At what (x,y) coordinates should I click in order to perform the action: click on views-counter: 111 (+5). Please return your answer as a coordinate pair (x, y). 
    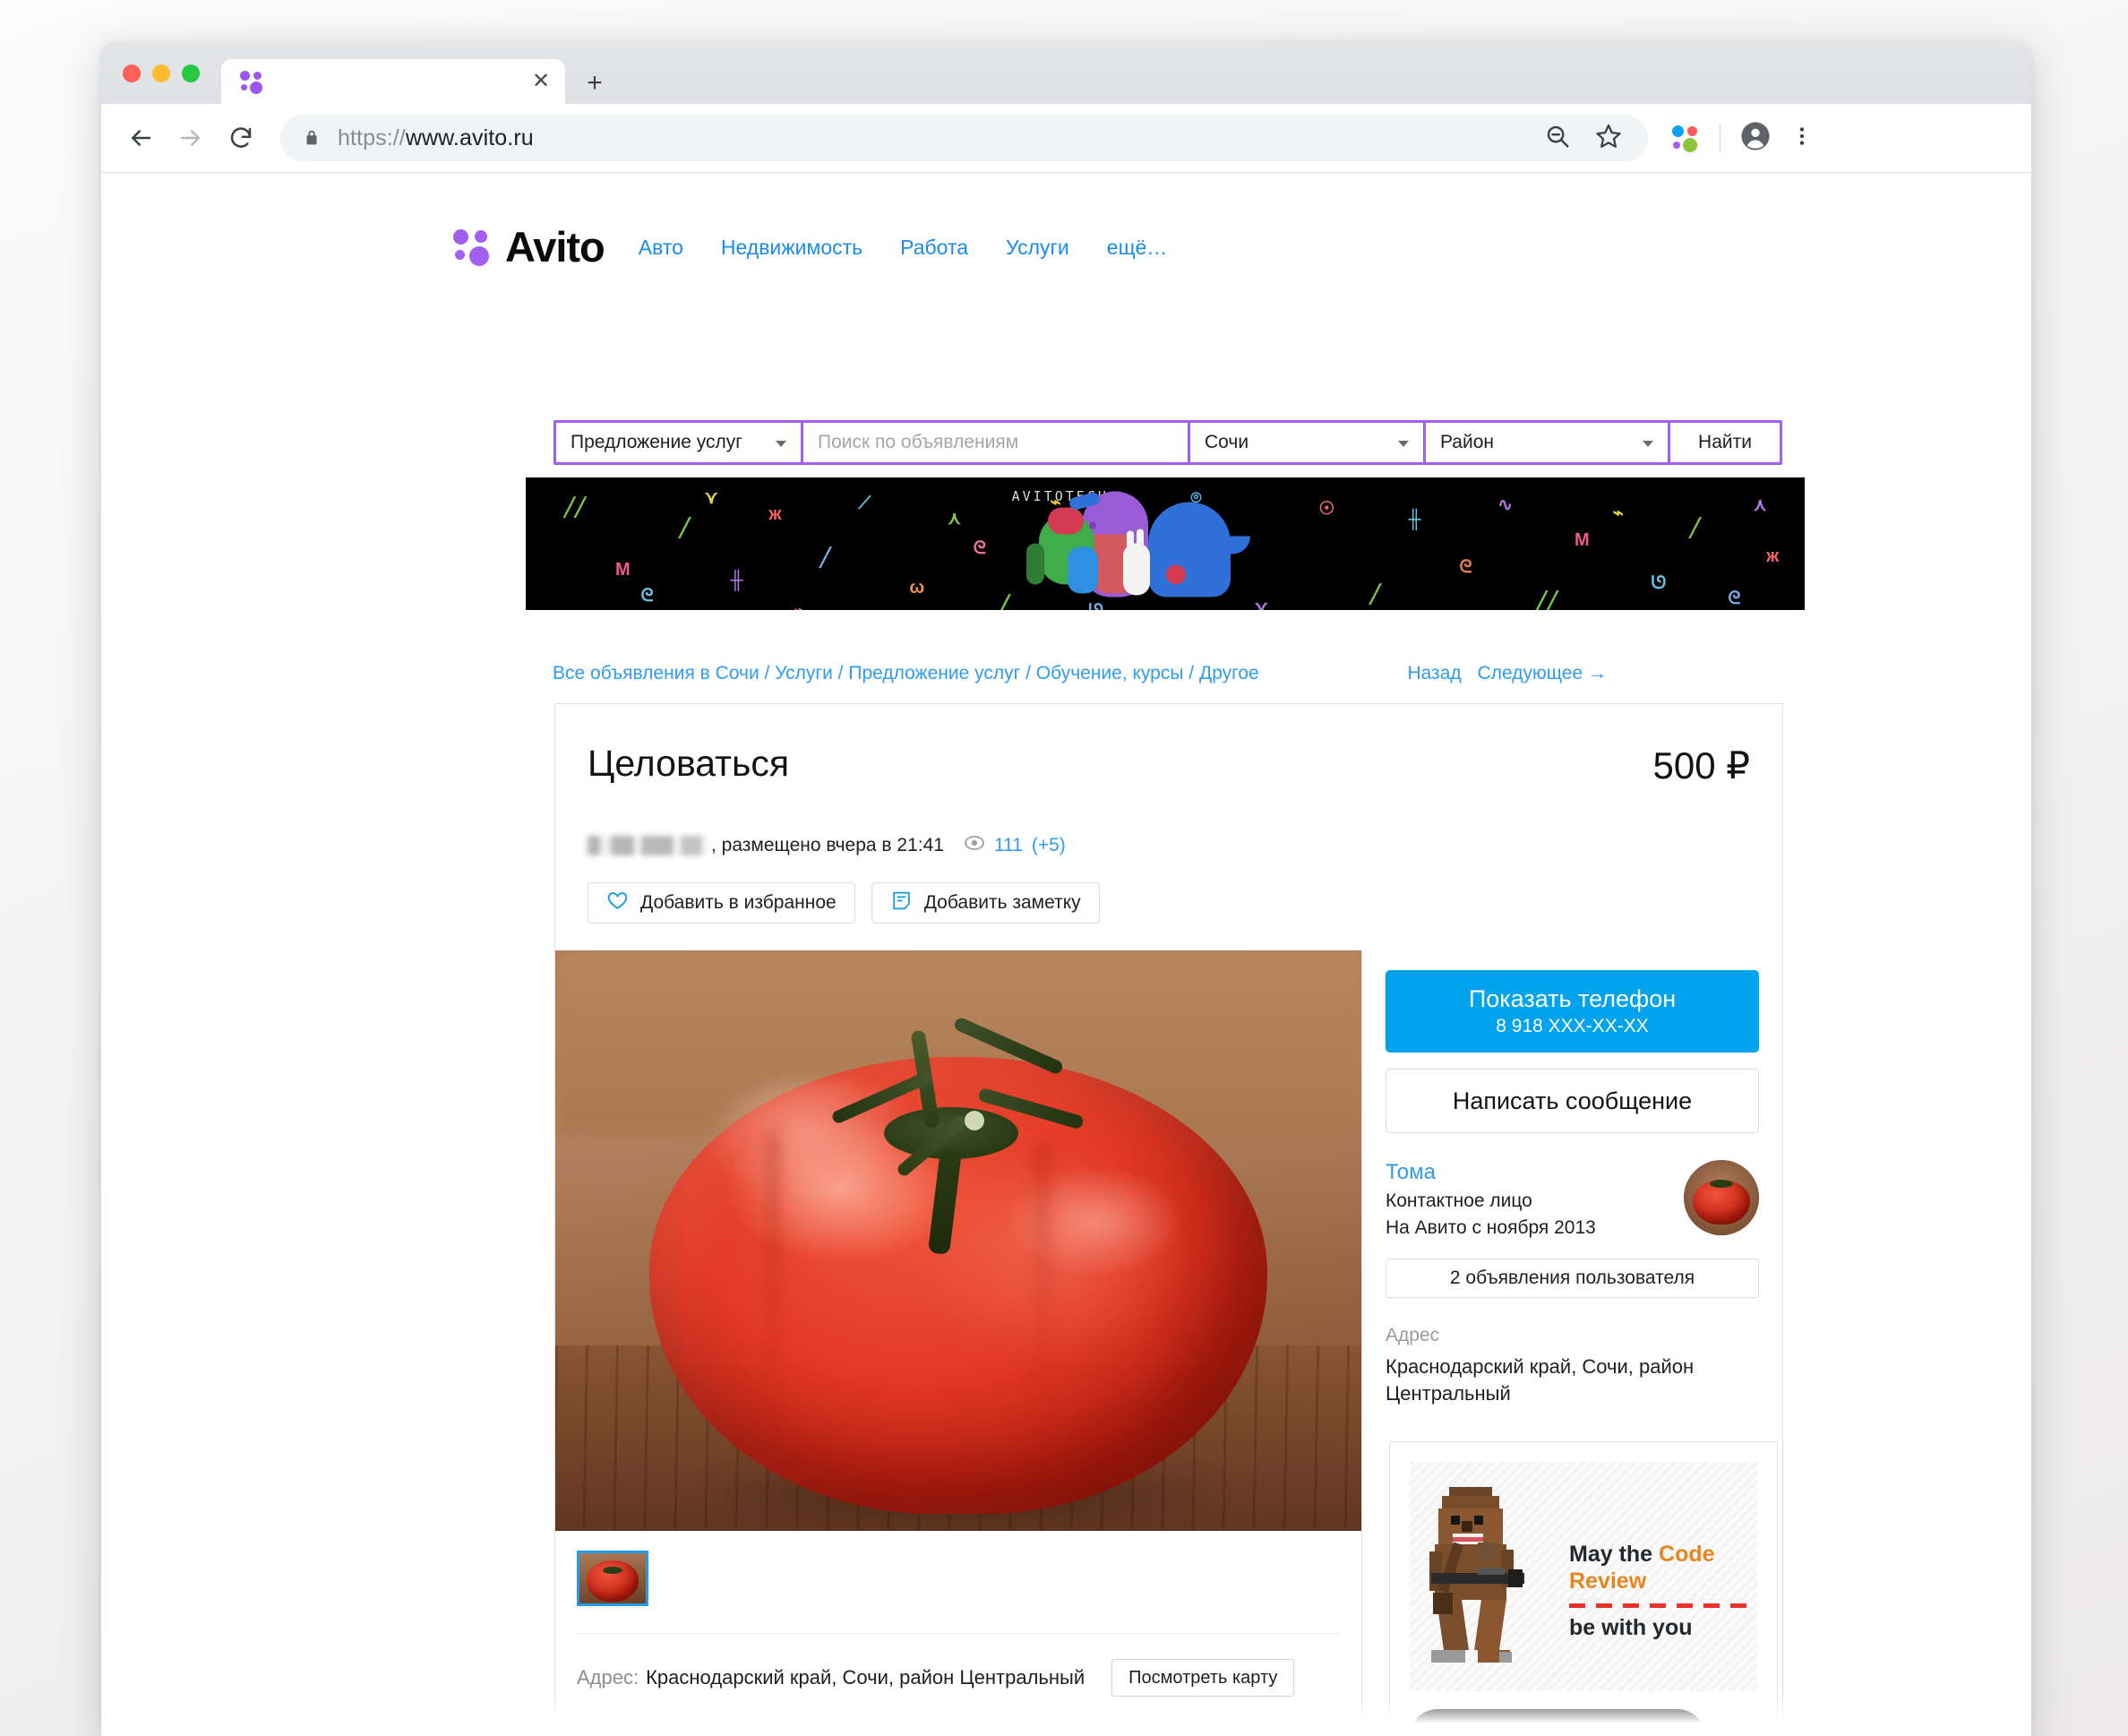
    Looking at the image, I should click on (1015, 846).